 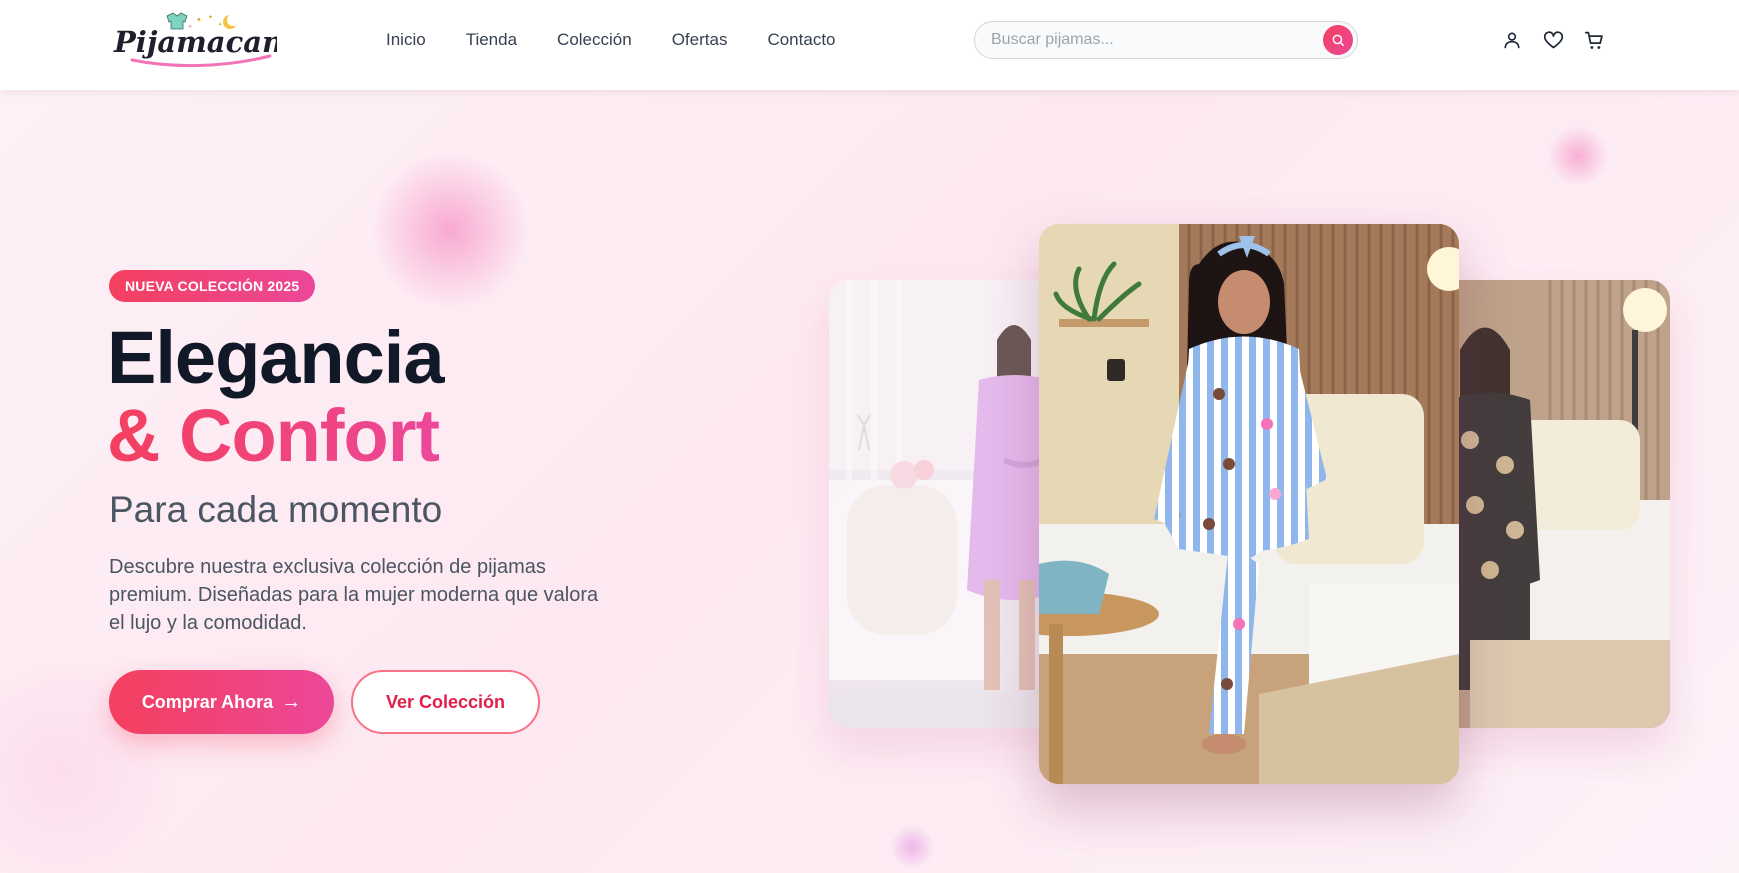 I want to click on new-collection-badge: NUEVA COLECCIÓN 2025, so click(x=212, y=286).